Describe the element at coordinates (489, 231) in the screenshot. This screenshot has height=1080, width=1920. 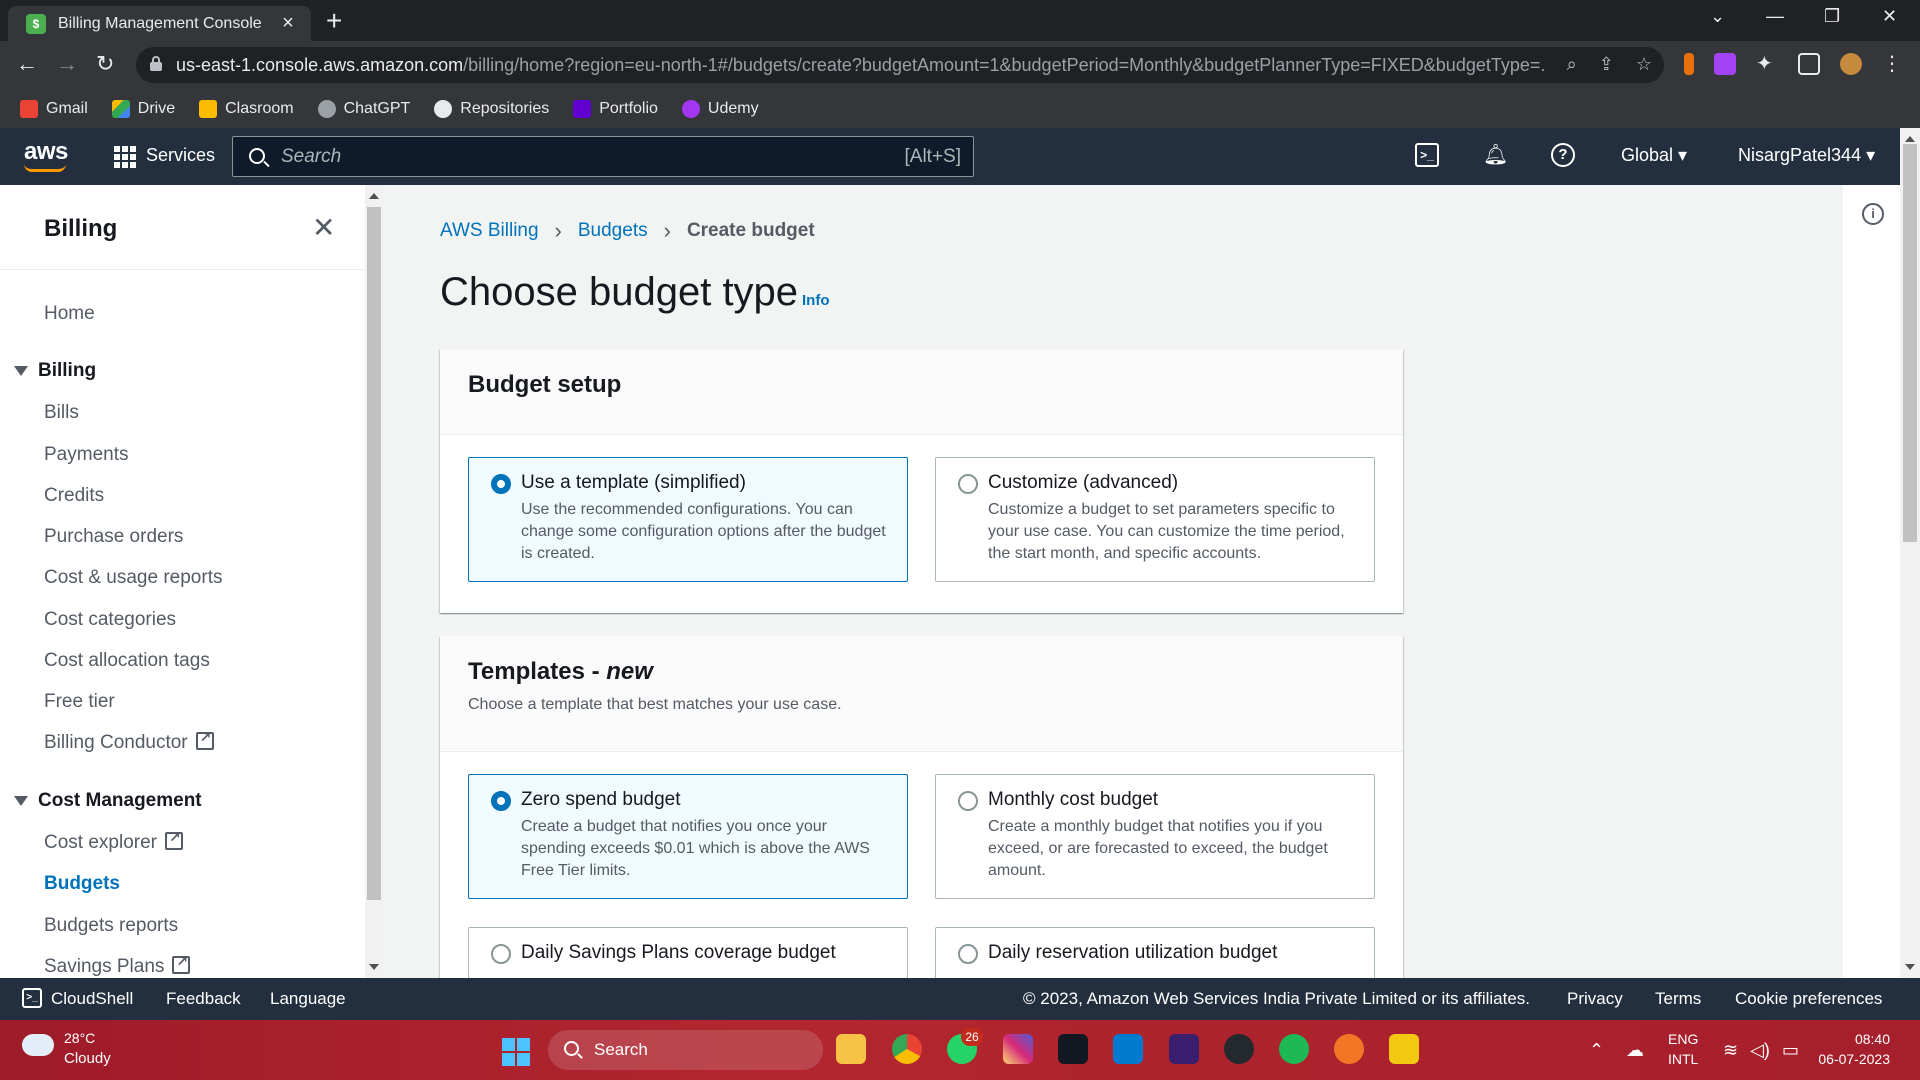
I see `breadcrumb-aws-billing: AWS Billing` at that location.